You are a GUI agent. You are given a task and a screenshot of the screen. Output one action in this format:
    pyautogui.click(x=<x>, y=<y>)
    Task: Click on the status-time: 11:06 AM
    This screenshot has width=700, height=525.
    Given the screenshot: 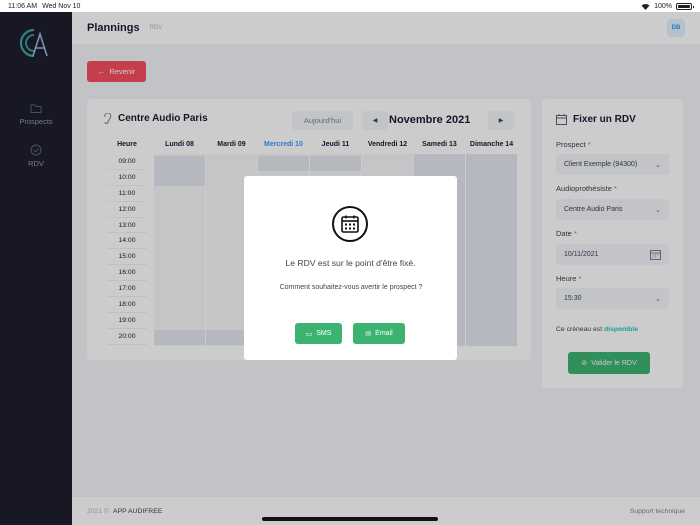 What is the action you would take?
    pyautogui.click(x=23, y=6)
    